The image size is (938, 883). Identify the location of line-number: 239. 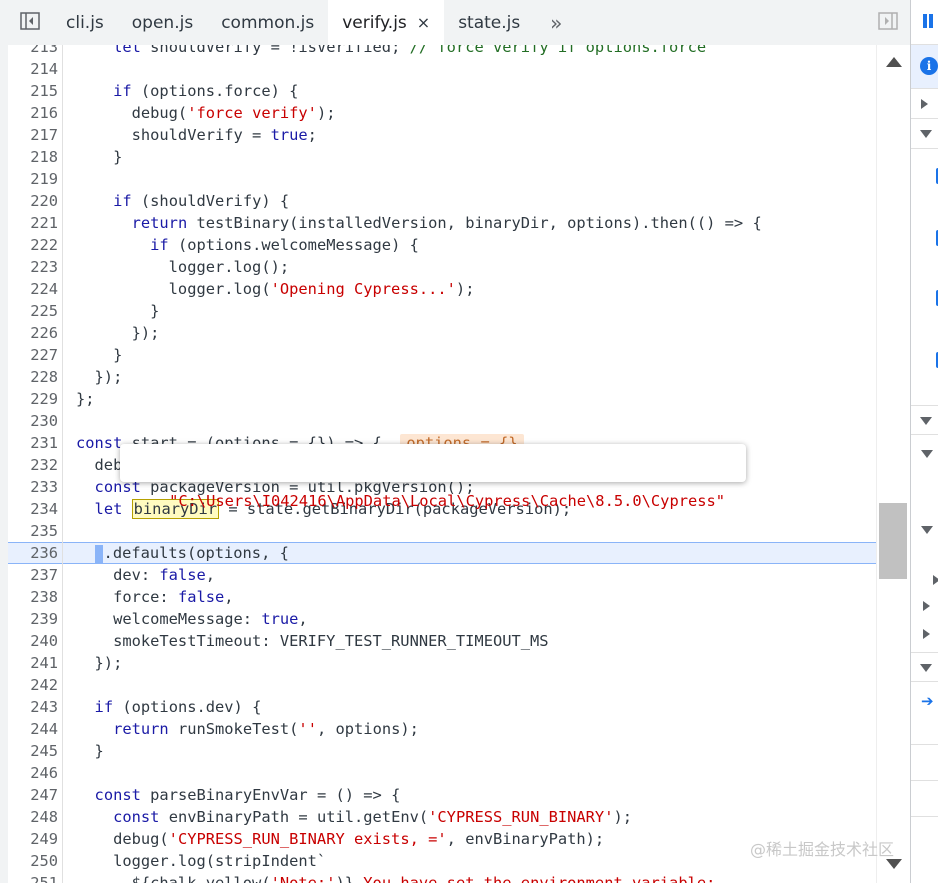
(36, 619).